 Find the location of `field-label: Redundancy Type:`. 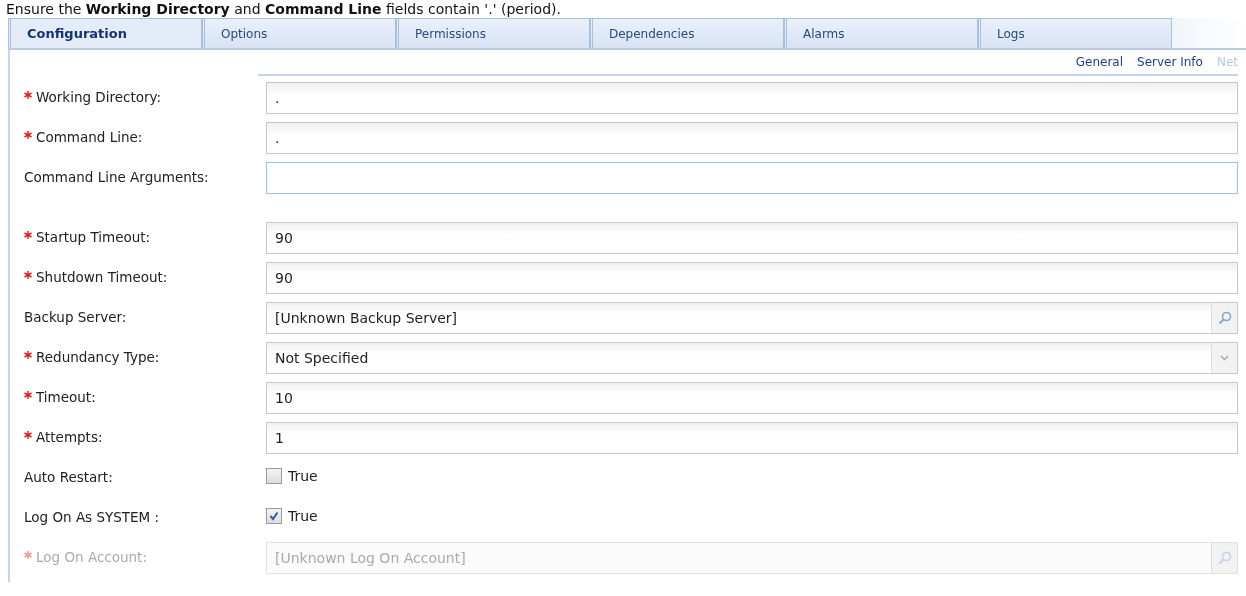

field-label: Redundancy Type: is located at coordinates (98, 357).